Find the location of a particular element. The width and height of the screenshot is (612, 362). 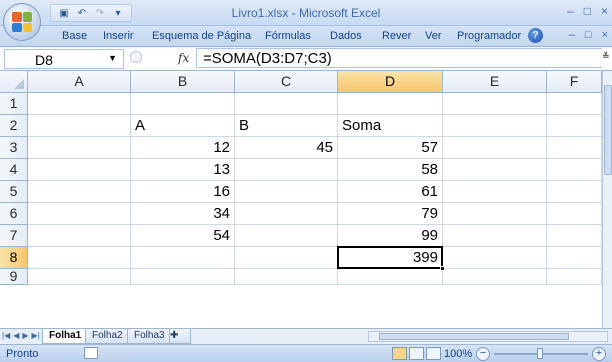

page-break-view-icon is located at coordinates (433, 353).